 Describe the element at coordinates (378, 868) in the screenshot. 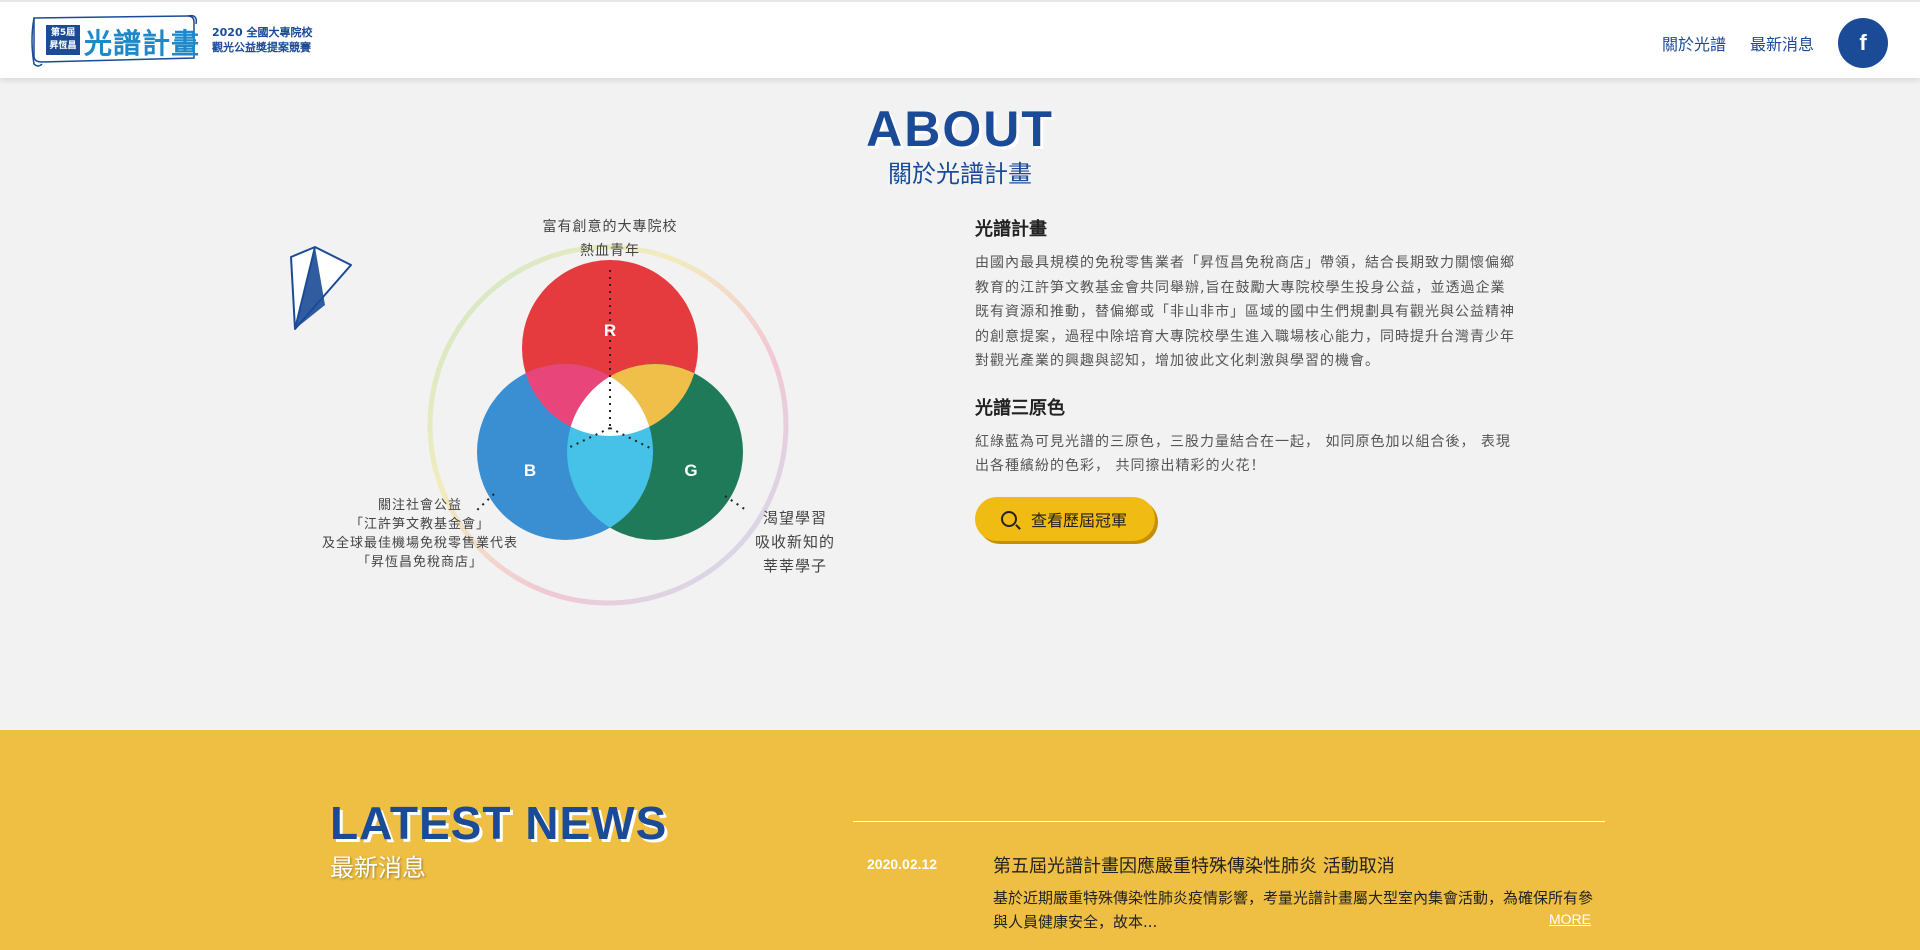

I see `news-title-zh: 最新消息` at that location.